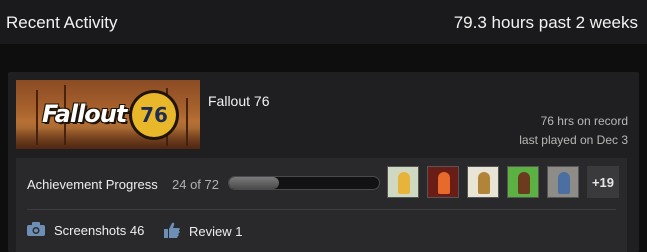  Describe the element at coordinates (62, 22) in the screenshot. I see `section-title: Recent Activity` at that location.